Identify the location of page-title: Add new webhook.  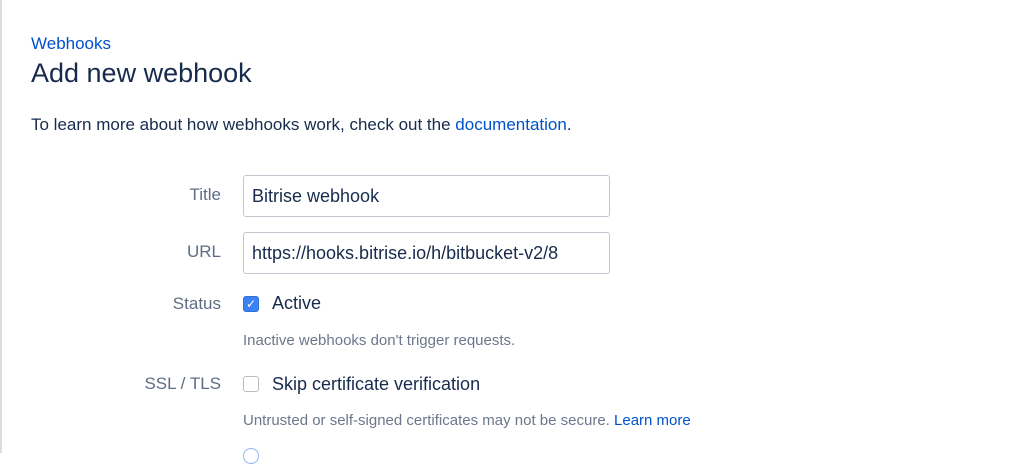
(141, 73).